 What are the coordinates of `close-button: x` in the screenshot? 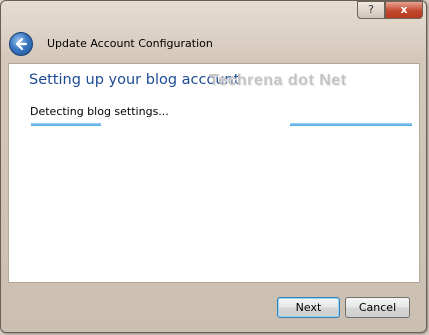 It's located at (404, 10).